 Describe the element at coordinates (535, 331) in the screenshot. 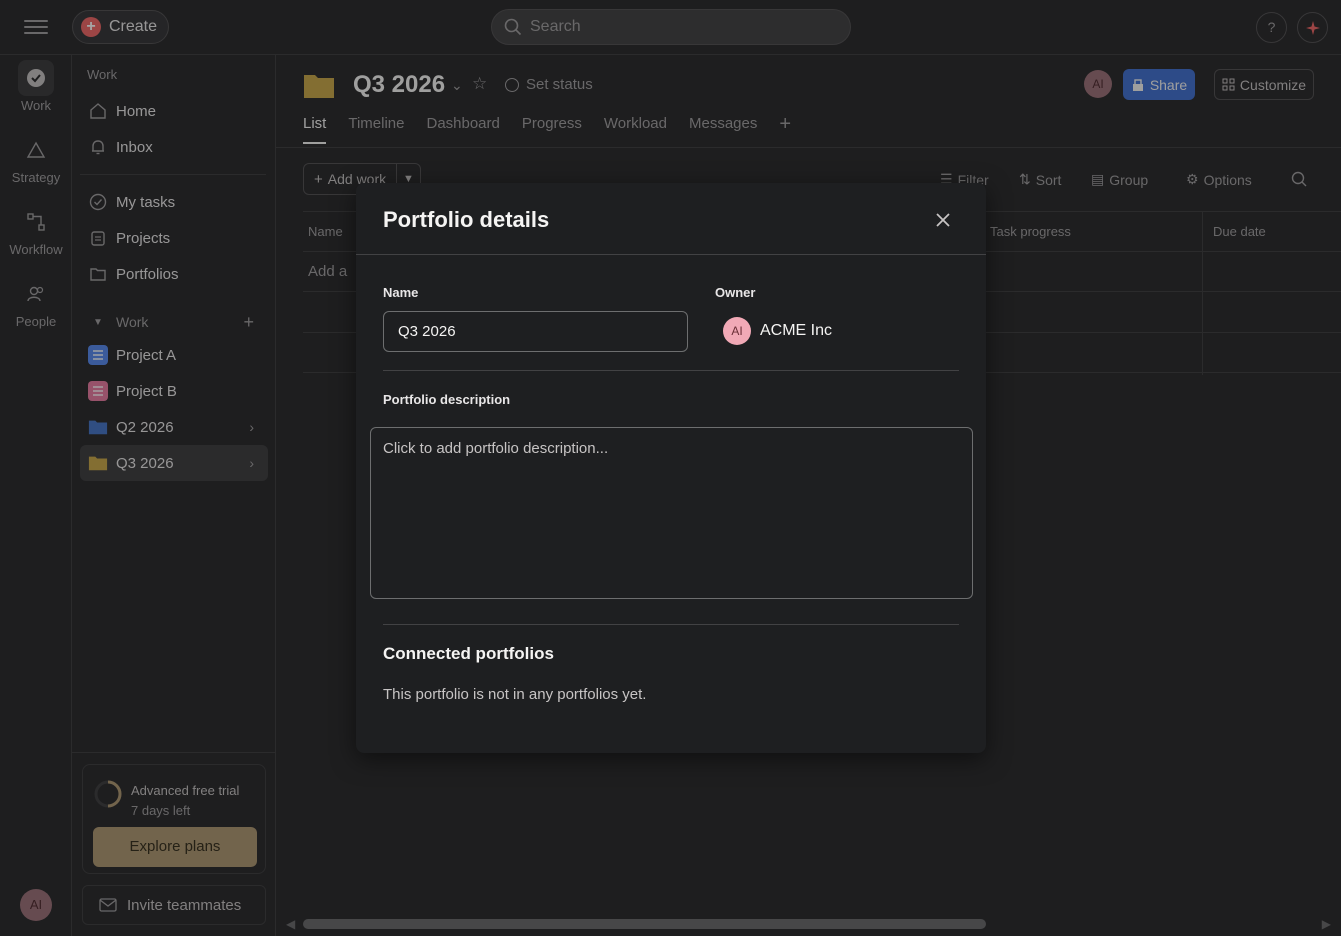

I see `portfolio-name-field` at that location.